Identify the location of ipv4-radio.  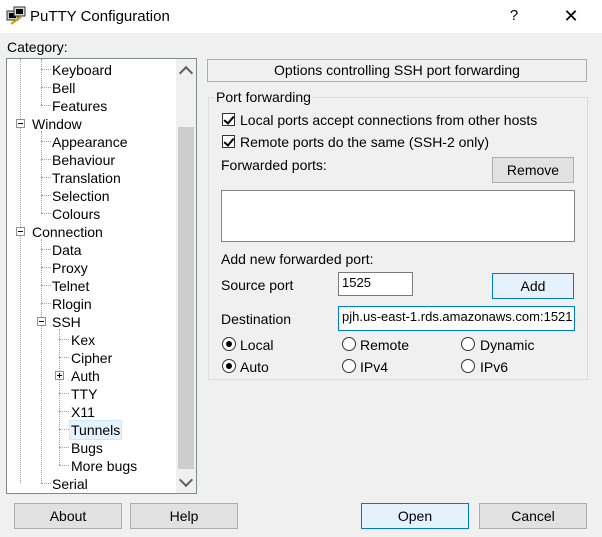
(349, 366).